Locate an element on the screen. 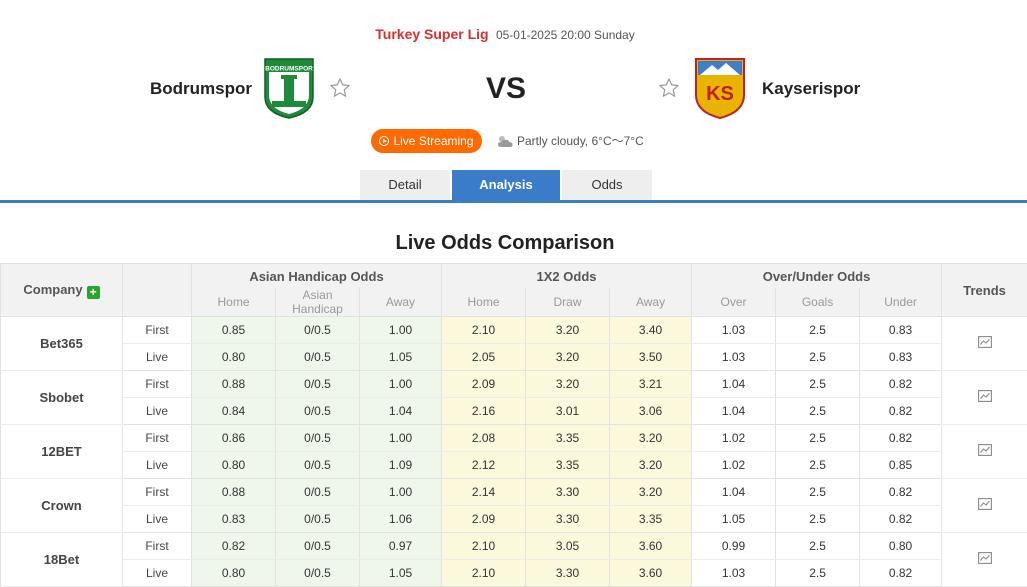 The width and height of the screenshot is (1027, 587). x12-odds-cell: 3.21 is located at coordinates (651, 384).